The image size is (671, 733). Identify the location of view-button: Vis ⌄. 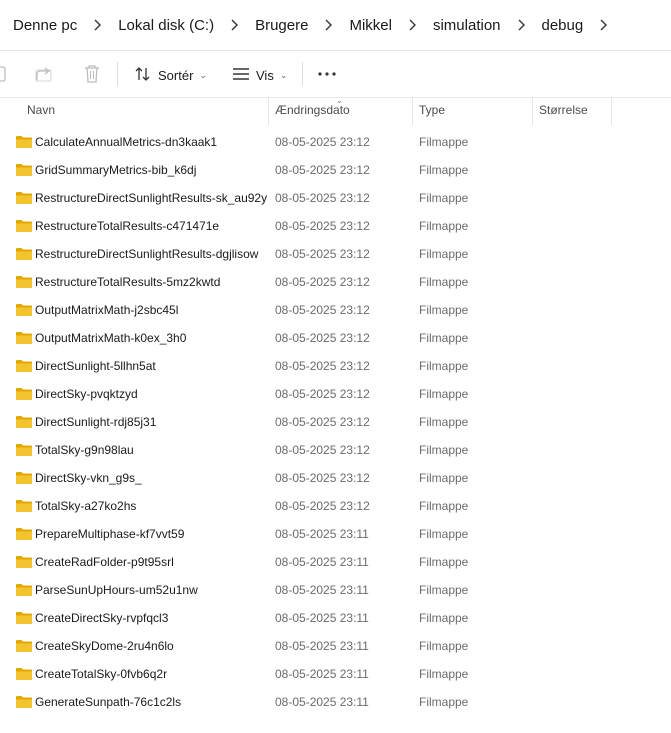
(259, 75).